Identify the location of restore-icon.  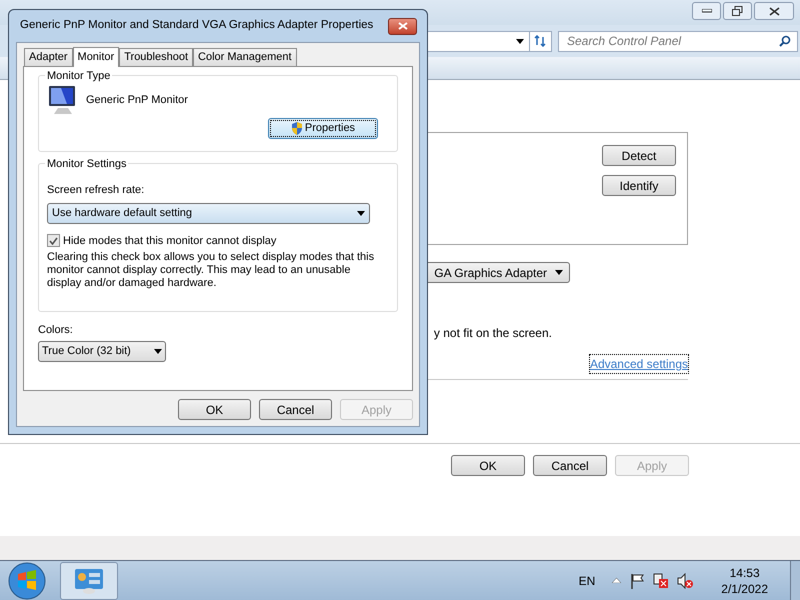
(737, 11).